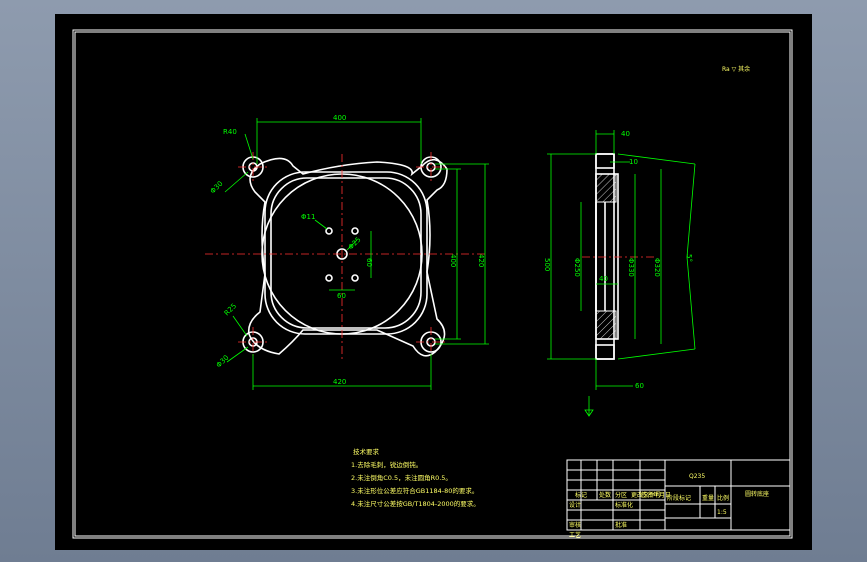 This screenshot has width=867, height=562. What do you see at coordinates (621, 525) in the screenshot?
I see `tb-label-approve: 批准` at bounding box center [621, 525].